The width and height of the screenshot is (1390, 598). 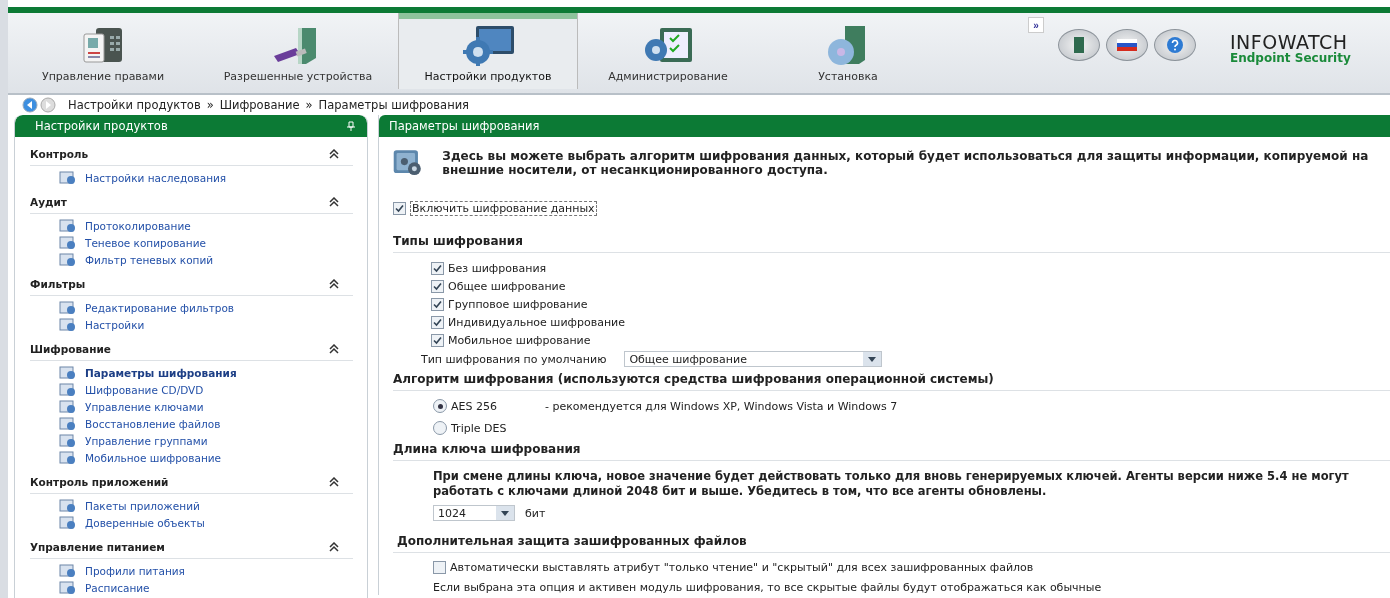 I want to click on section-heading: Алгоритм шифрования (используются средства шифрования операционной системы), so click(x=891, y=380).